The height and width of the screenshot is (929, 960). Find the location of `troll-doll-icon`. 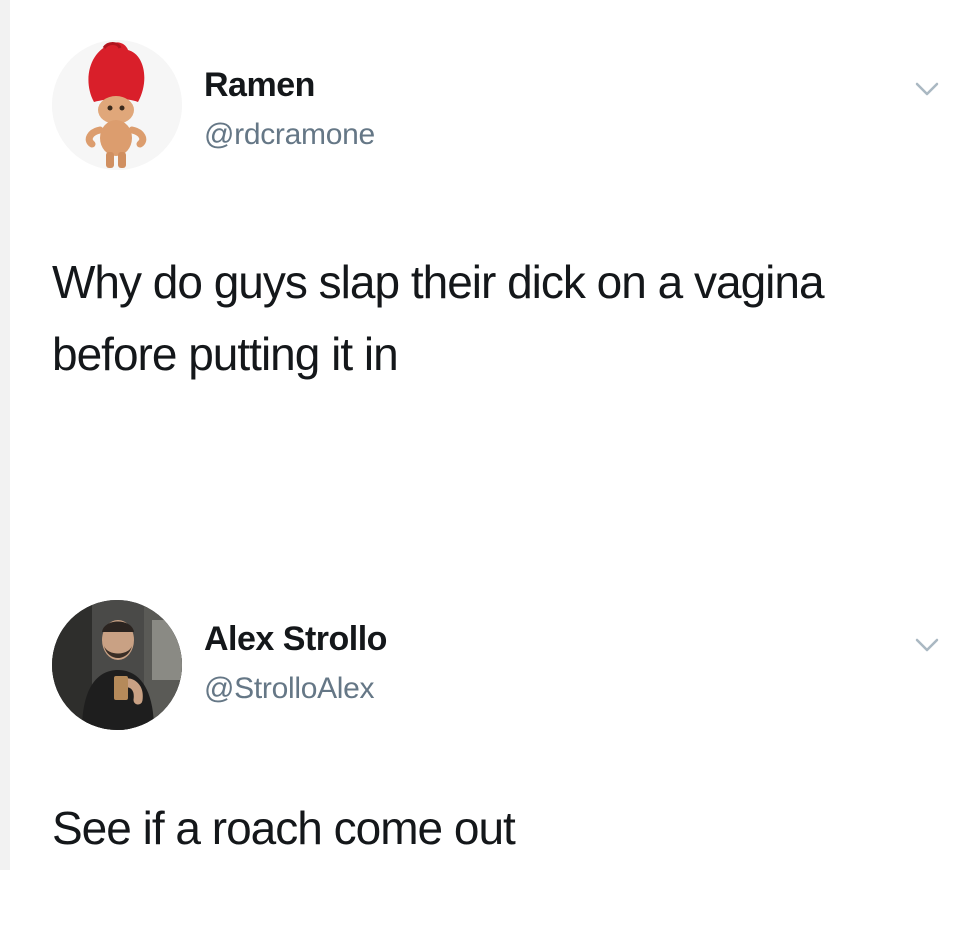

troll-doll-icon is located at coordinates (117, 105).